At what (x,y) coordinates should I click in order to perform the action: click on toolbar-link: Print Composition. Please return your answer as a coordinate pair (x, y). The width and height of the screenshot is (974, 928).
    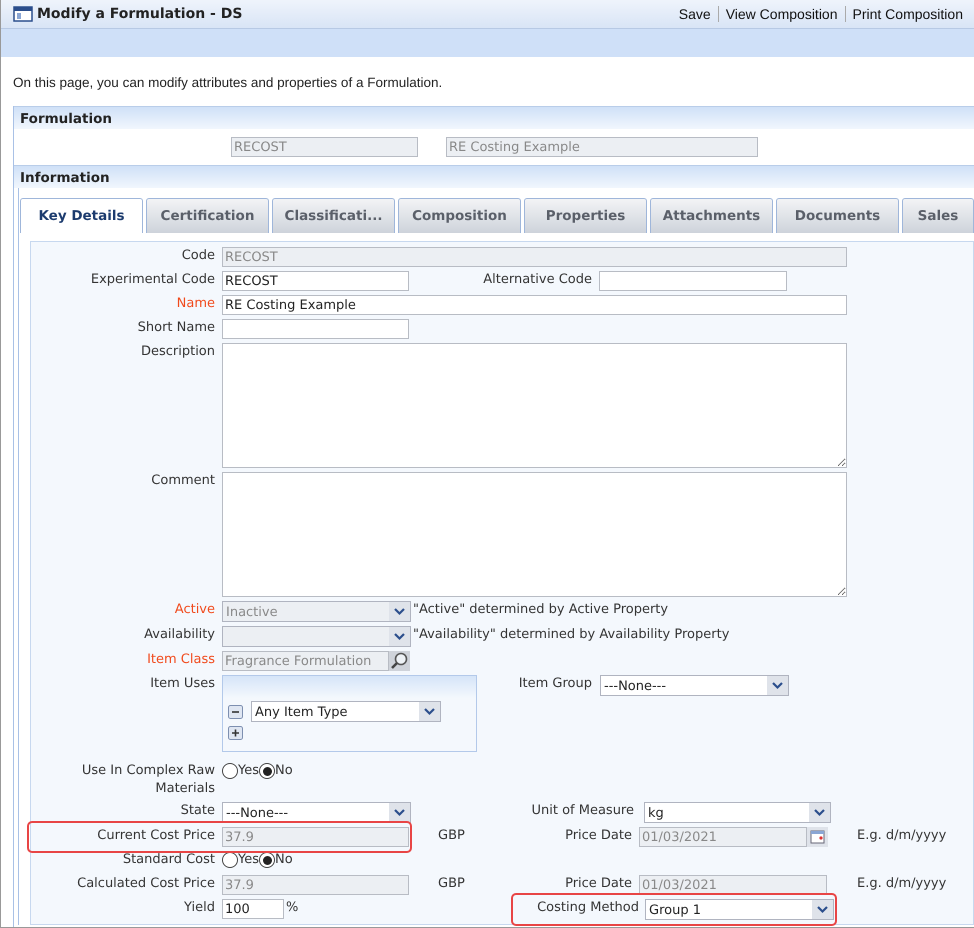
    Looking at the image, I should click on (907, 14).